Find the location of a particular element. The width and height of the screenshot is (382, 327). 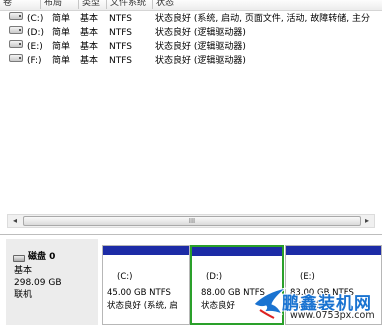

disk-icon is located at coordinates (19, 258).